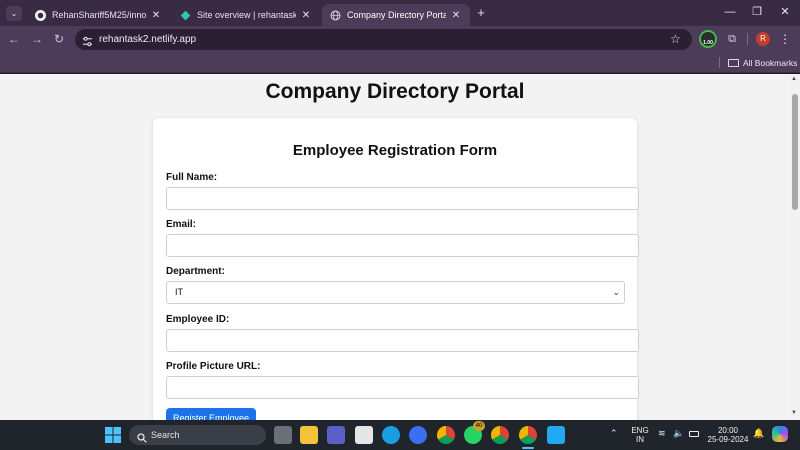 The image size is (800, 450). What do you see at coordinates (142, 436) in the screenshot?
I see `search-icon` at bounding box center [142, 436].